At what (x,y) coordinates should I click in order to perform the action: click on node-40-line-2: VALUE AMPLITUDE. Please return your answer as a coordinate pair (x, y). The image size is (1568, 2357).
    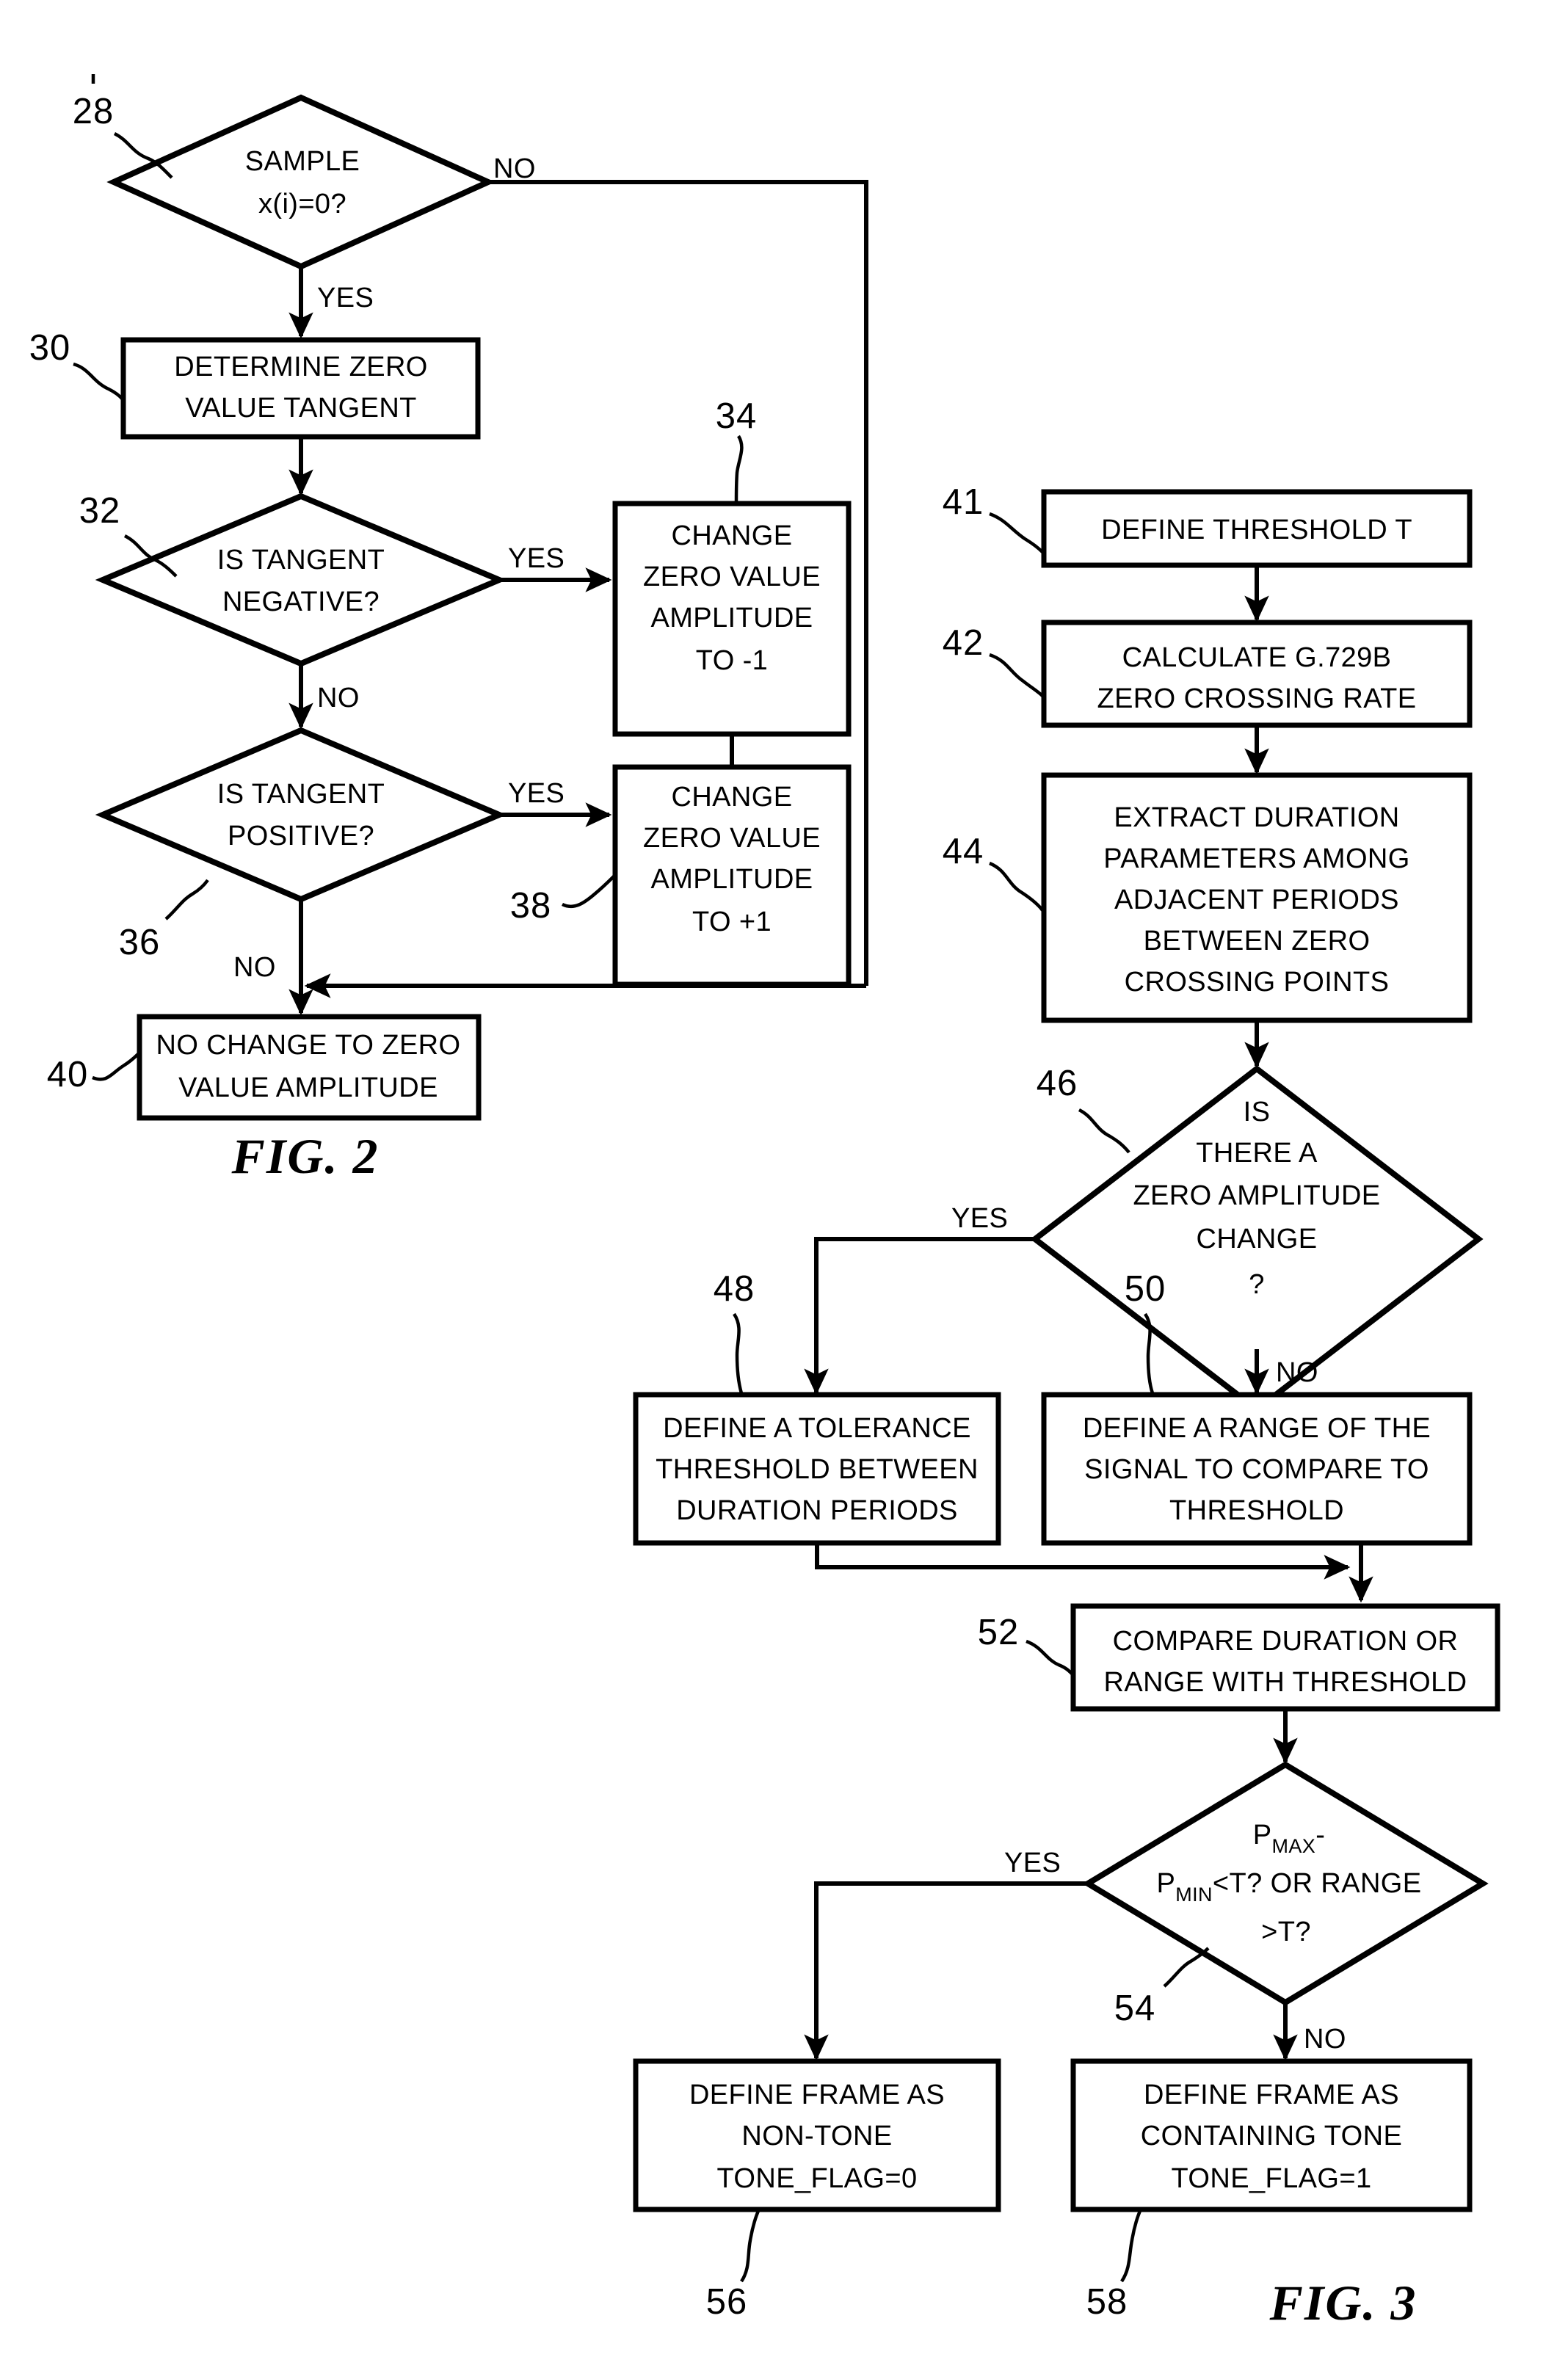
    Looking at the image, I should click on (308, 1087).